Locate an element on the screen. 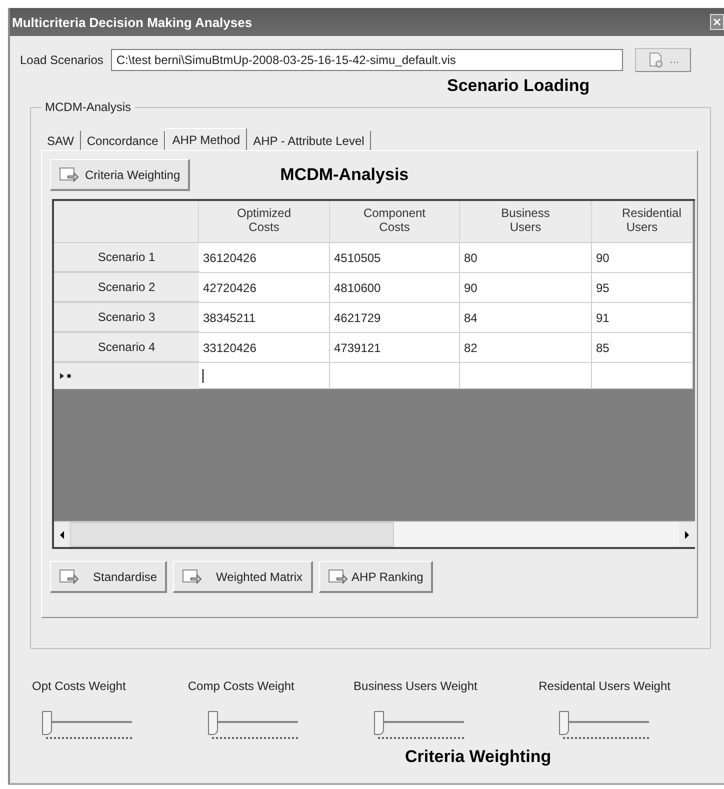 The width and height of the screenshot is (724, 789). file-icon is located at coordinates (656, 60).